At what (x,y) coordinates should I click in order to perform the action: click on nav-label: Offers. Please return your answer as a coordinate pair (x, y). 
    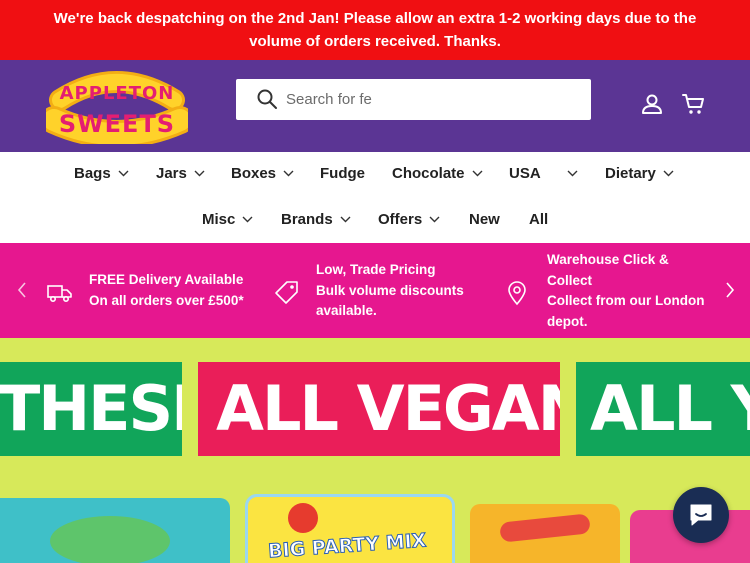
    Looking at the image, I should click on (400, 219).